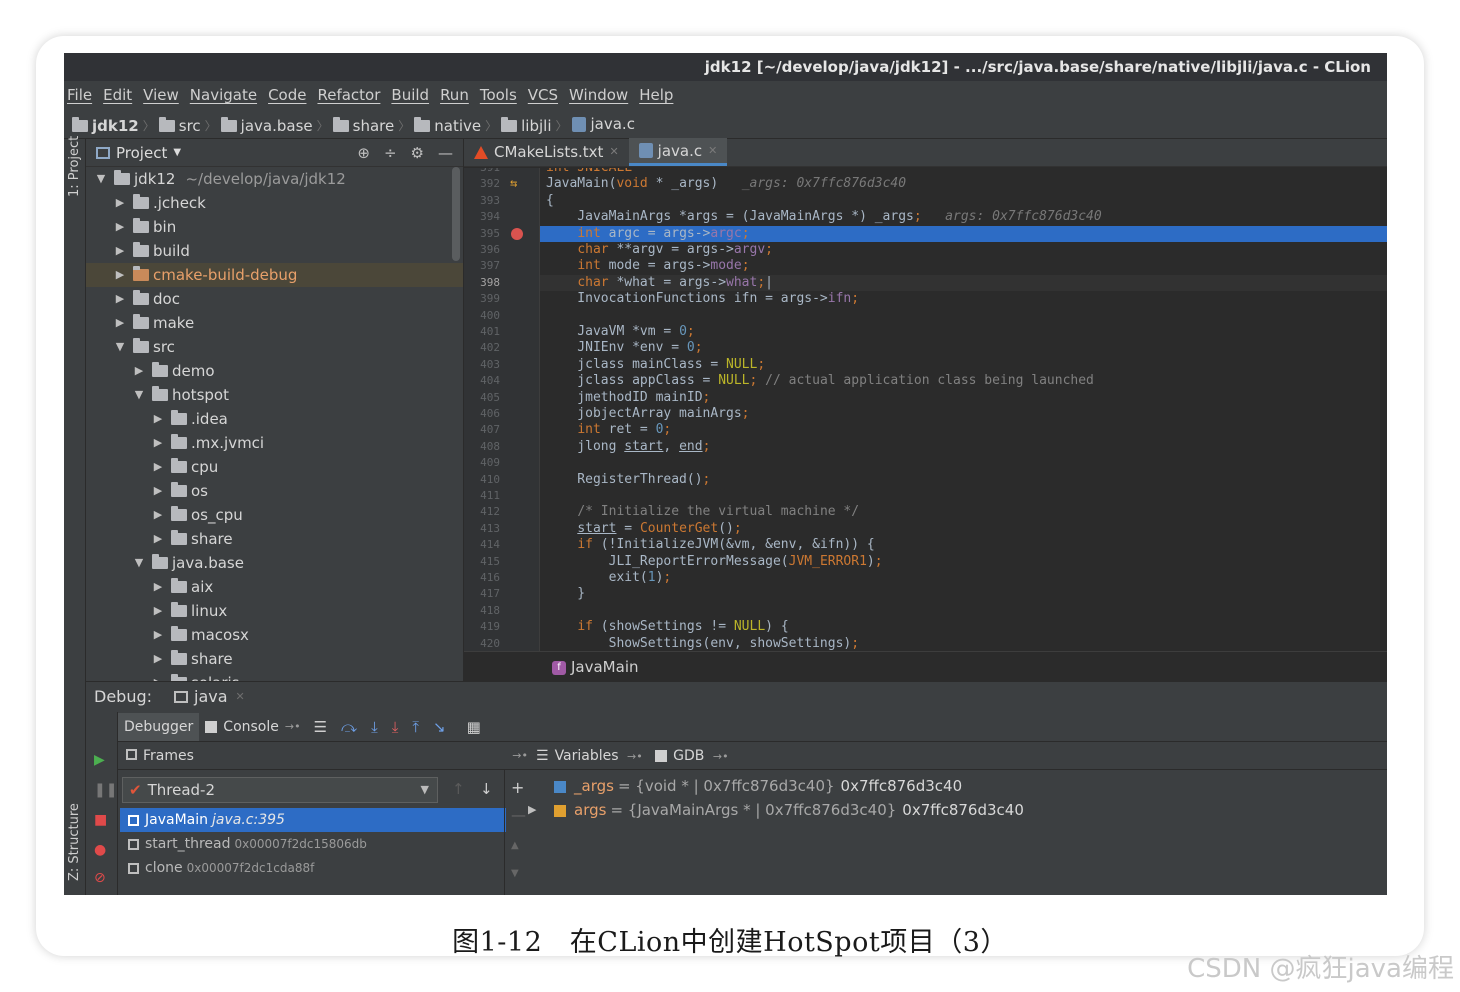  Describe the element at coordinates (439, 727) in the screenshot. I see `run-to-cursor-icon: ↘` at that location.